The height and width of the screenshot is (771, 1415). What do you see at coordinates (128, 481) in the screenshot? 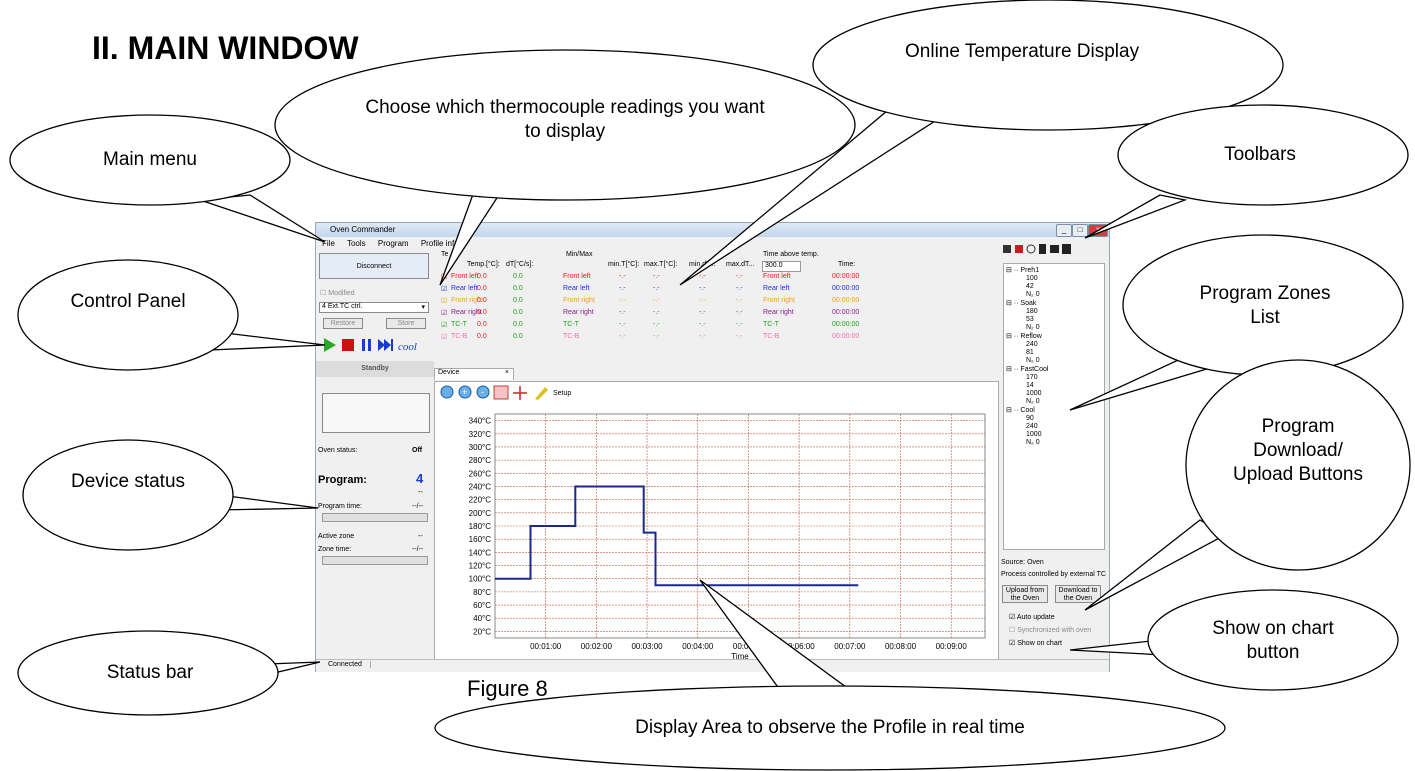
I see `callout-text-device-status: Device status` at bounding box center [128, 481].